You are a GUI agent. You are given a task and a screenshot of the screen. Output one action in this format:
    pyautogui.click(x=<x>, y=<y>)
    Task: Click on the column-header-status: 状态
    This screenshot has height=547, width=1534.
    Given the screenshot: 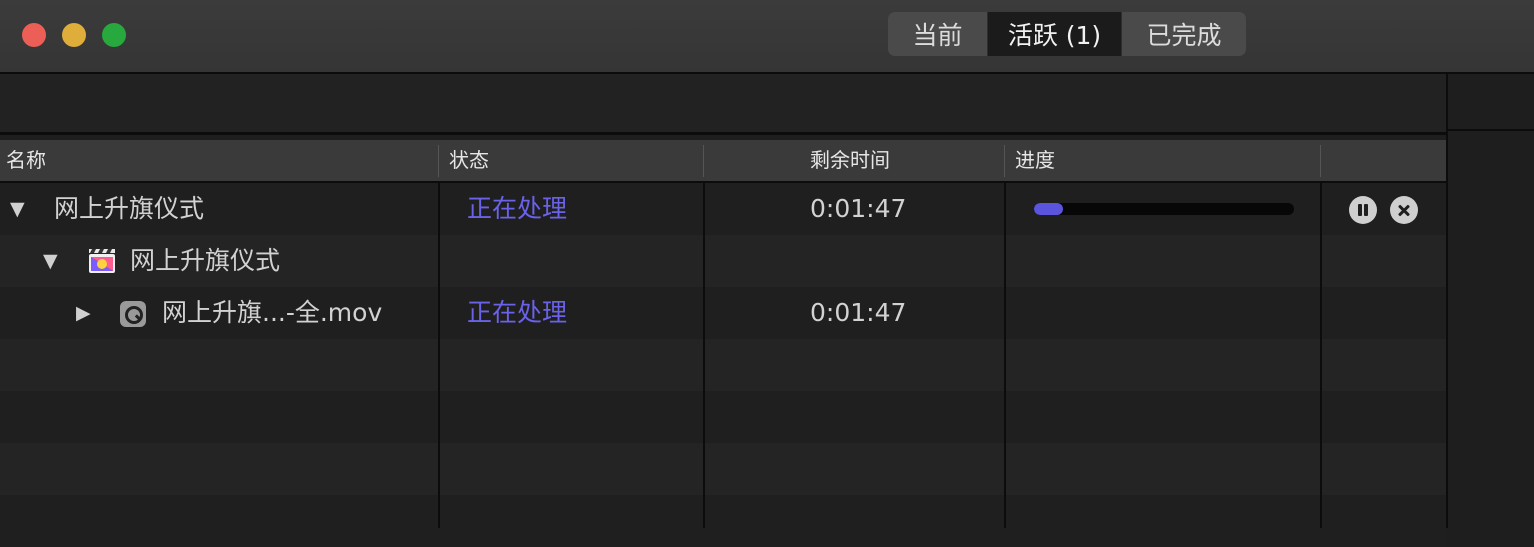 What is the action you would take?
    pyautogui.click(x=469, y=160)
    